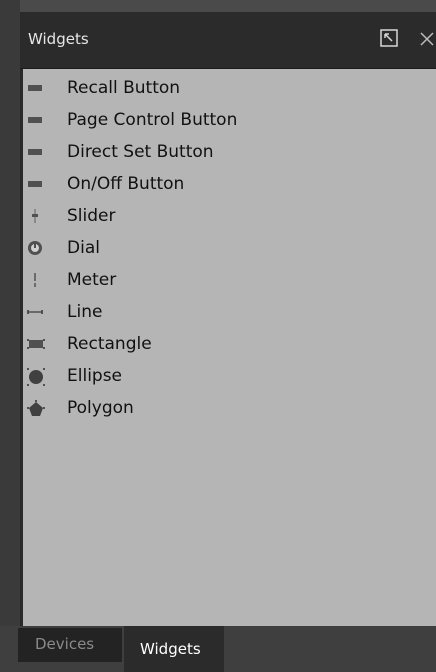 This screenshot has width=436, height=672. What do you see at coordinates (229, 89) in the screenshot?
I see `list-item-recall-button: Recall Button` at bounding box center [229, 89].